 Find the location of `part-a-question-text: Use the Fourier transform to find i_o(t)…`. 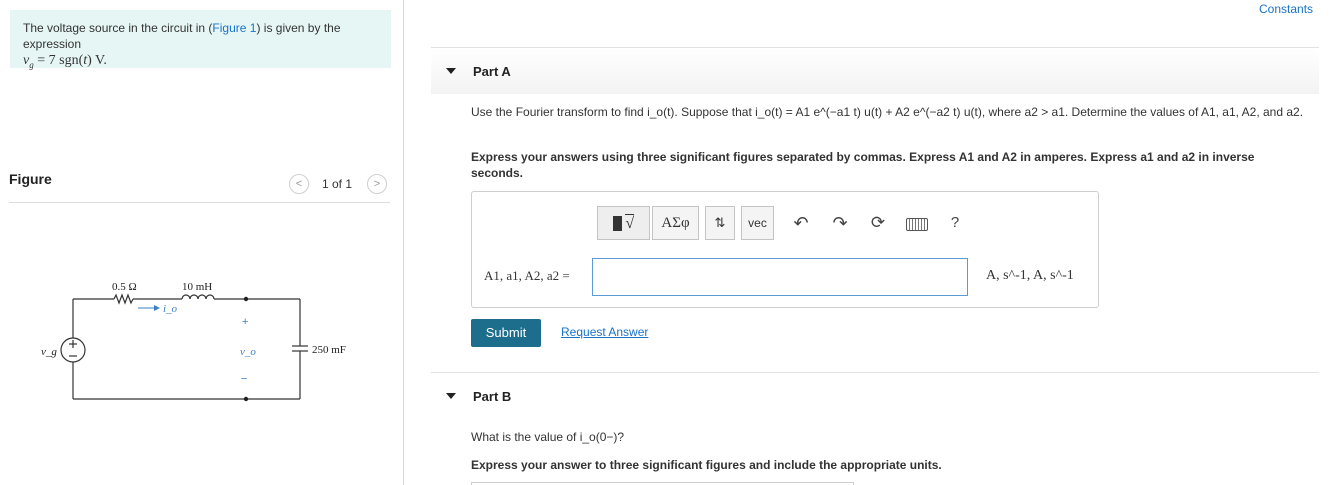

part-a-question-text: Use the Fourier transform to find i_o(t)… is located at coordinates (887, 112).